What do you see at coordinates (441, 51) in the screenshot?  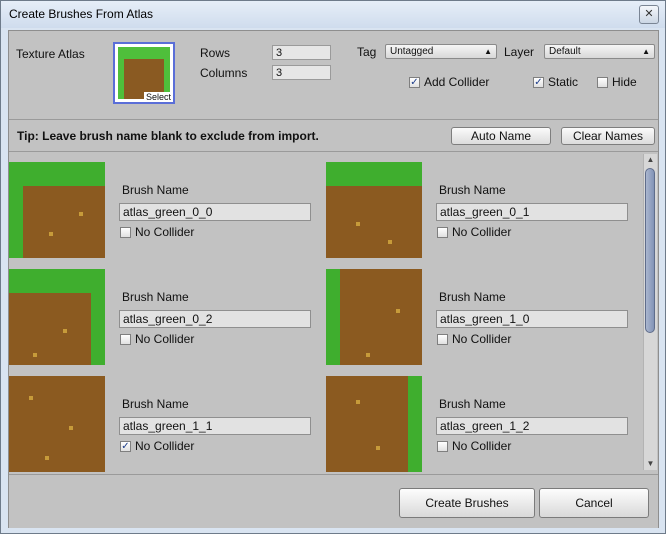 I see `tag-dropdown: Untagged ▲` at bounding box center [441, 51].